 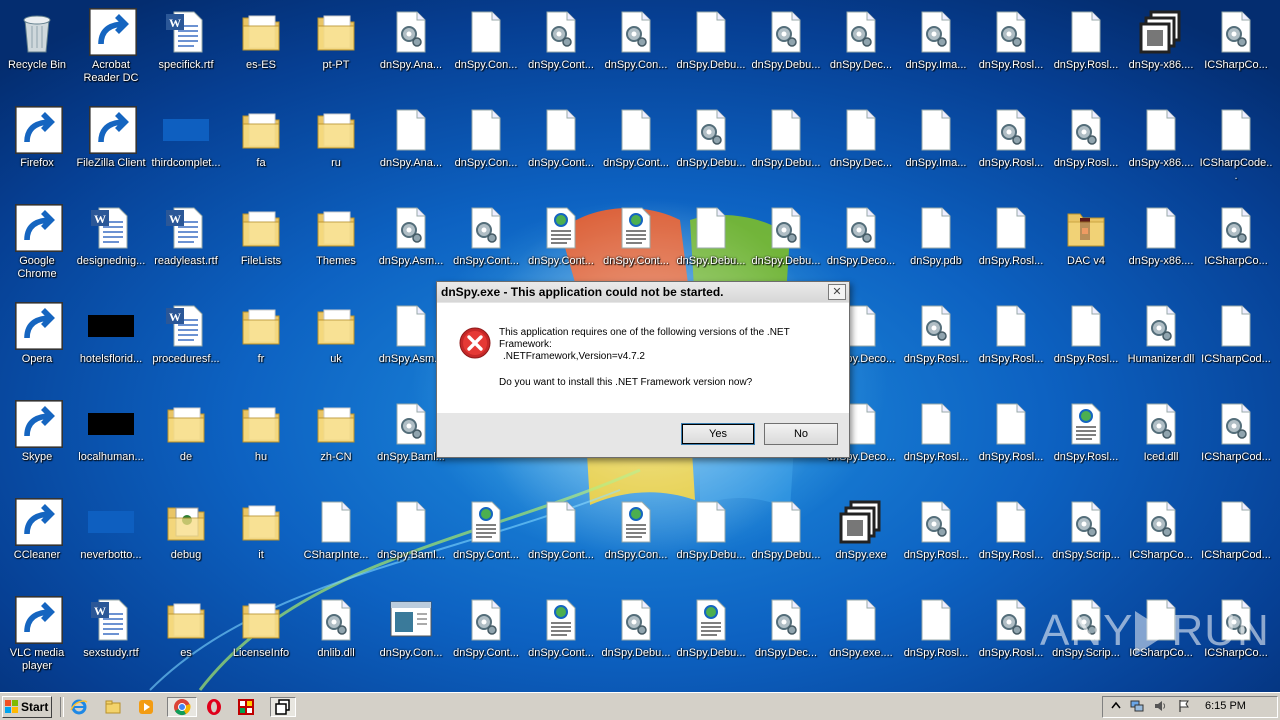 I want to click on yes-button: Yes, so click(x=718, y=434).